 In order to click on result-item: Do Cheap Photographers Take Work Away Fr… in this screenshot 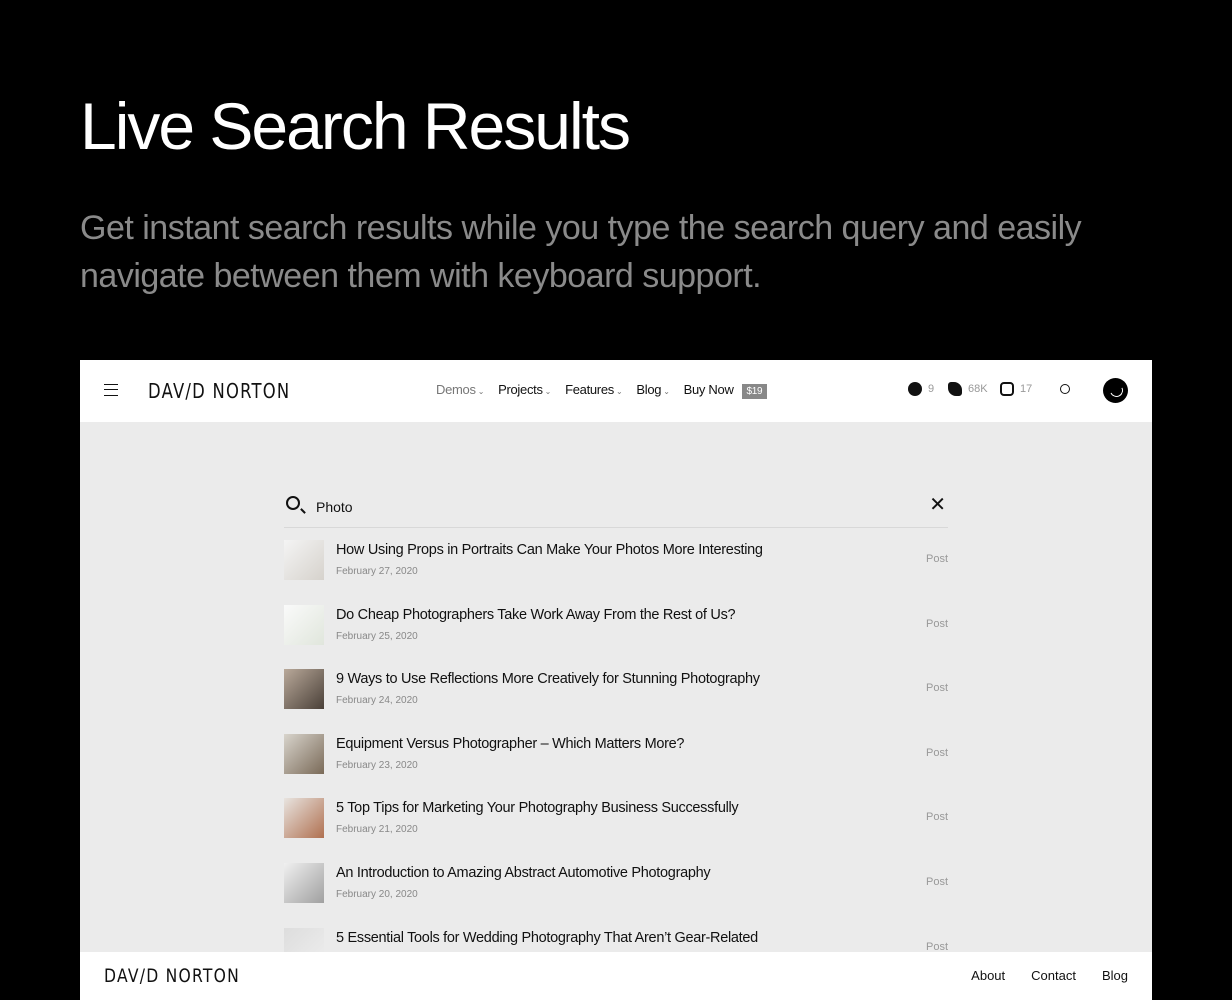, I will do `click(616, 625)`.